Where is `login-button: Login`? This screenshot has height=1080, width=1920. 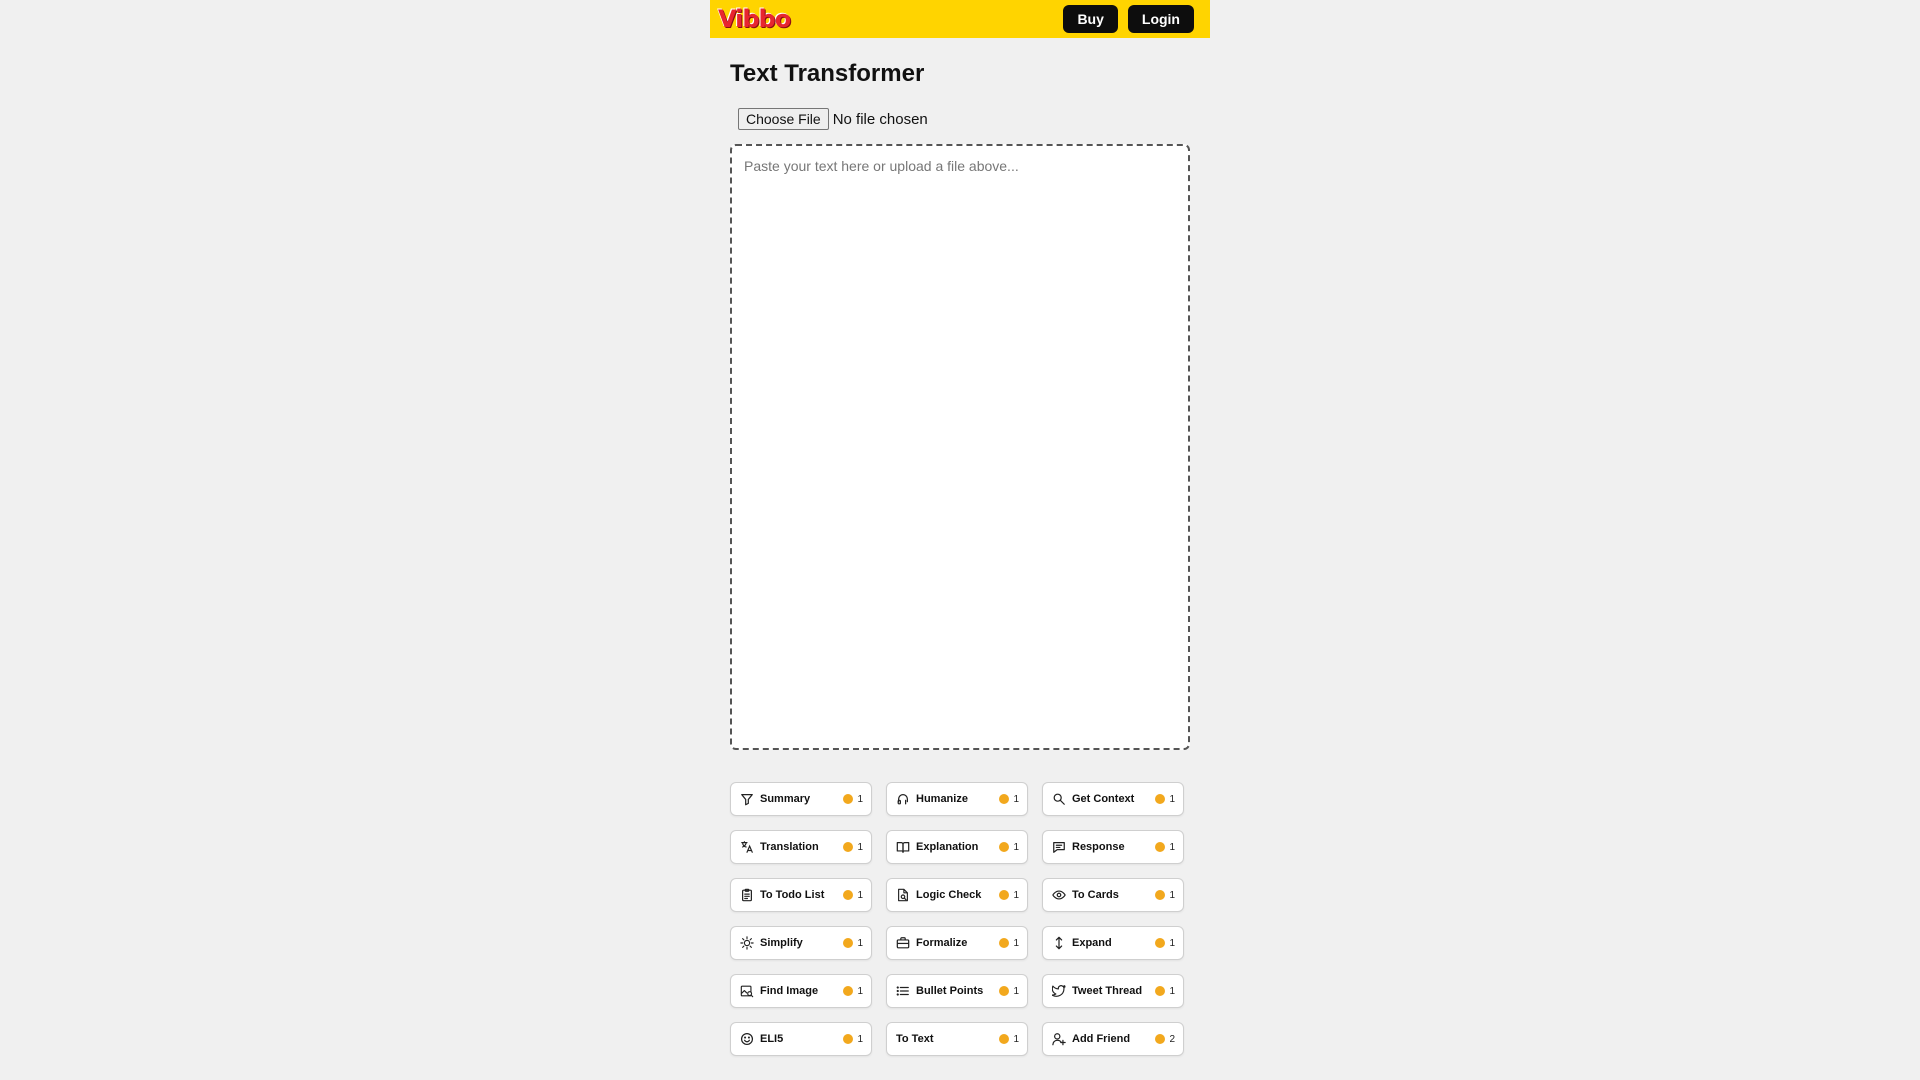 login-button: Login is located at coordinates (1160, 19).